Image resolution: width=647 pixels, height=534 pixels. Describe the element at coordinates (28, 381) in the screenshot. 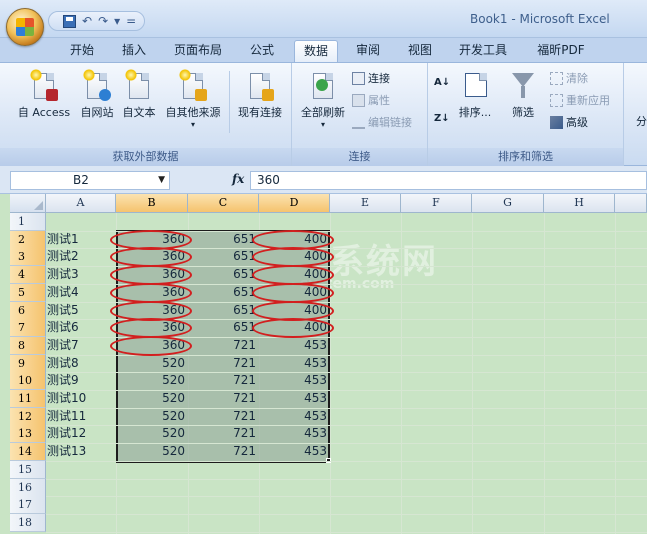

I see `row-header: 10` at that location.